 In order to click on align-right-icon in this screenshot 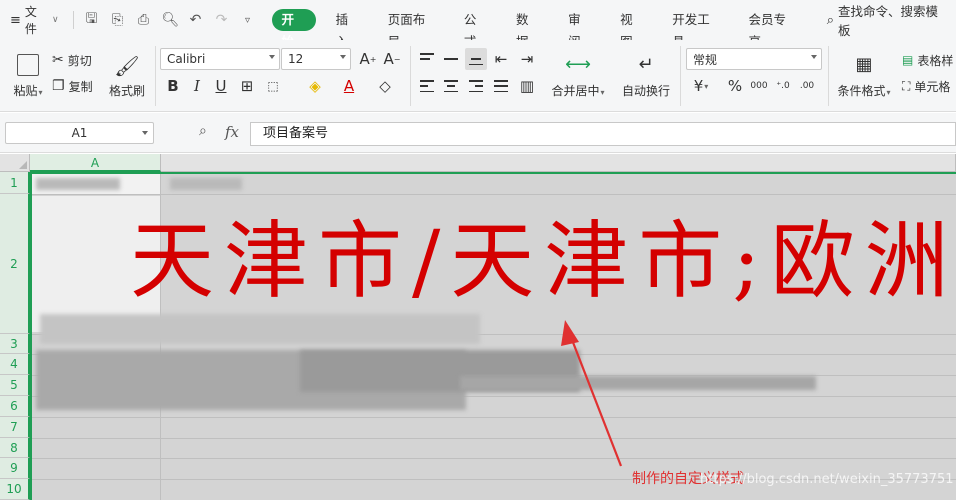, I will do `click(476, 86)`.